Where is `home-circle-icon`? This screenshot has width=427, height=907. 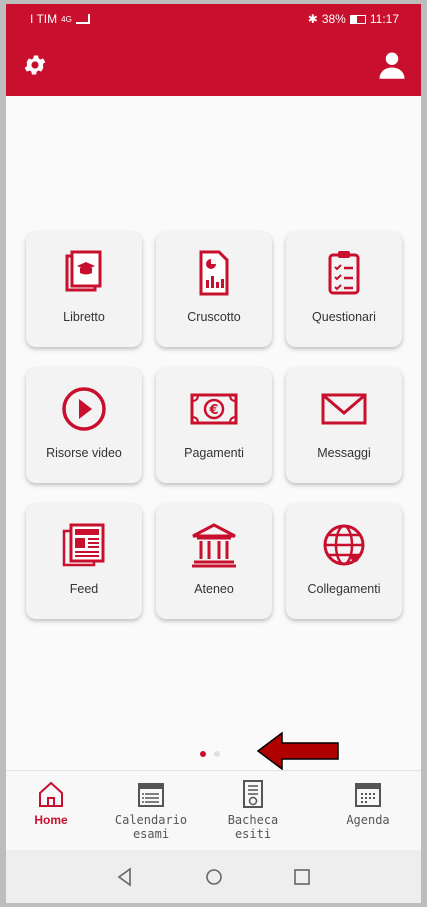
home-circle-icon is located at coordinates (214, 877).